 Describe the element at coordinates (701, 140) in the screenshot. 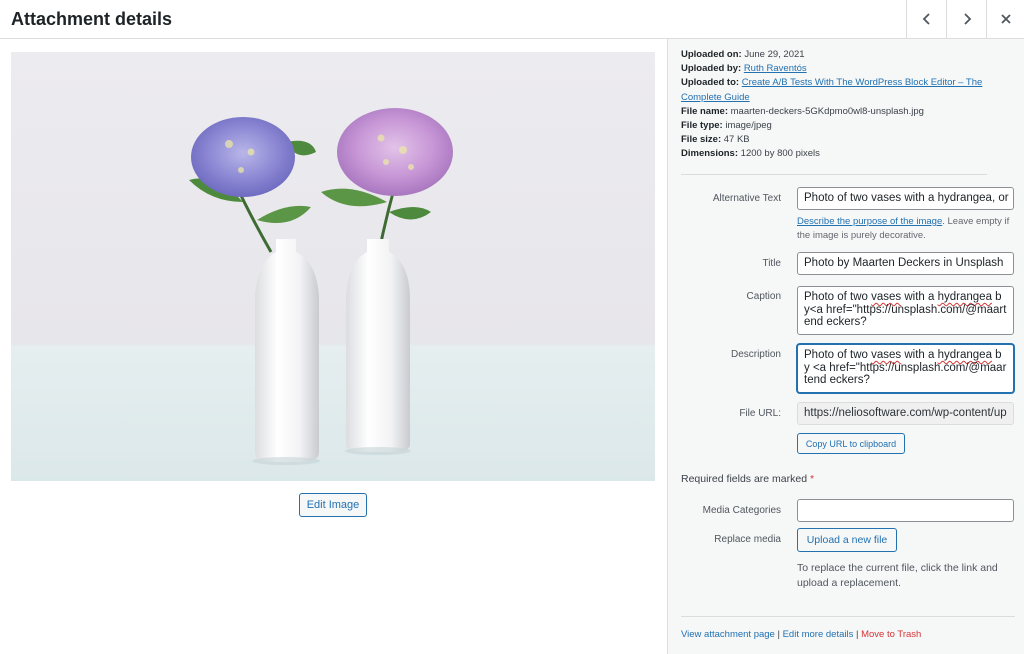

I see `file-size-label: File size:` at that location.